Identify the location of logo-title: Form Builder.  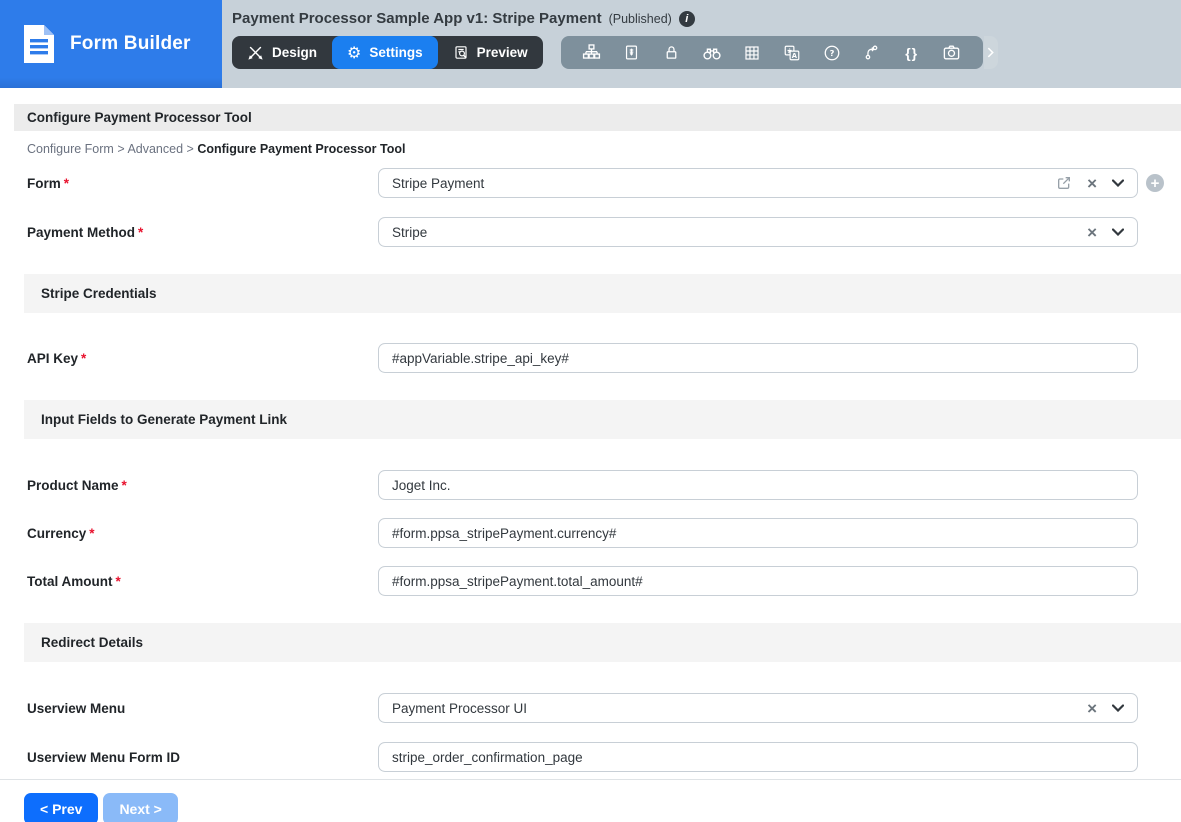
(130, 43).